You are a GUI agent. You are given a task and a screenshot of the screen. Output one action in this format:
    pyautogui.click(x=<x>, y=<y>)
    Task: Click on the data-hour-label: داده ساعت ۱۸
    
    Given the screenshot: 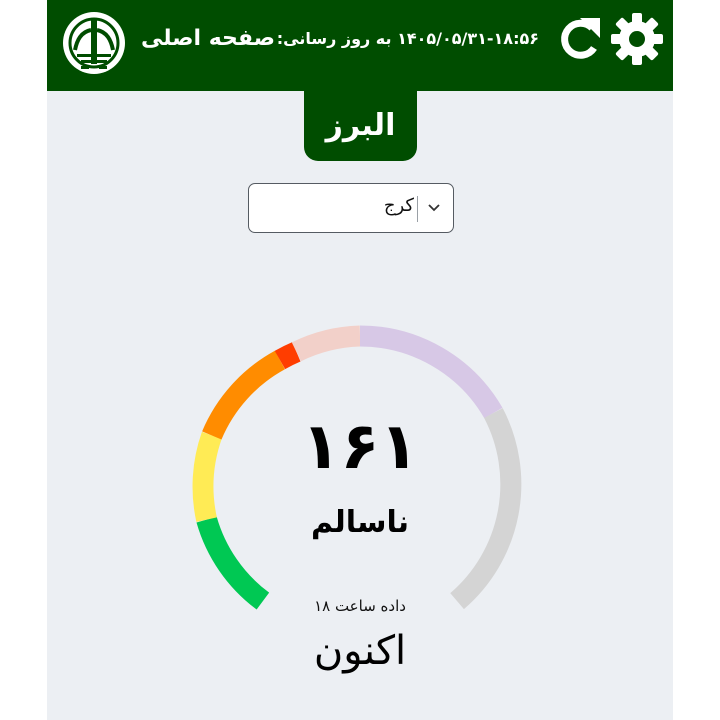 What is the action you would take?
    pyautogui.click(x=360, y=606)
    